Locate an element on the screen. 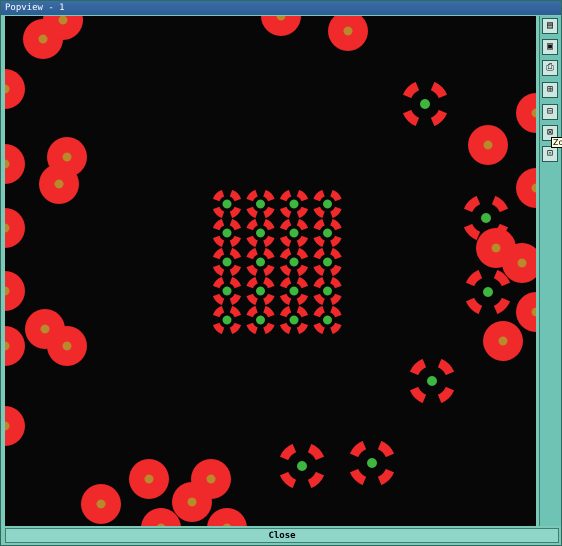 Image resolution: width=562 pixels, height=546 pixels. close-bar: Close is located at coordinates (282, 535).